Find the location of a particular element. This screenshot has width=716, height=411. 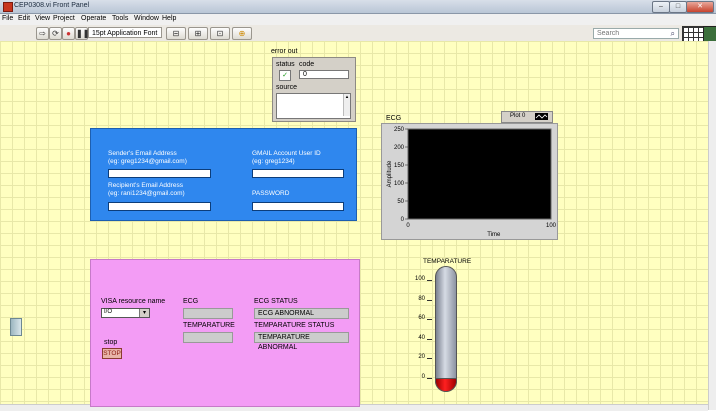

thermometer-tick-label: 20 is located at coordinates (421, 357).